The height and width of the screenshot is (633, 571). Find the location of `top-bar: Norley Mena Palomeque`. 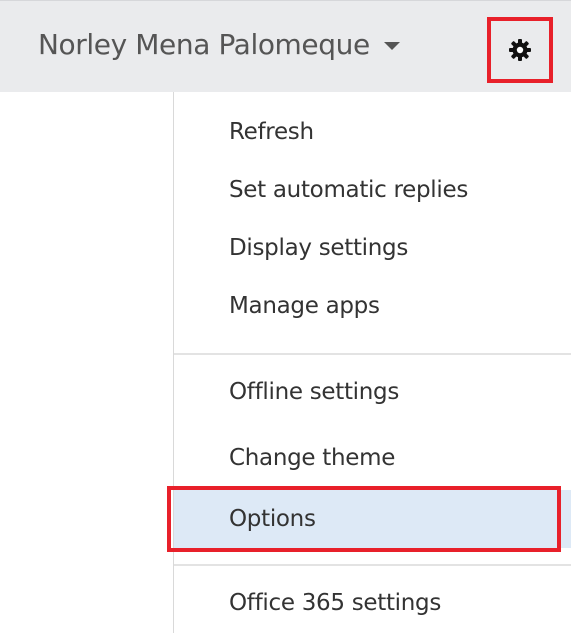

top-bar: Norley Mena Palomeque is located at coordinates (285, 46).